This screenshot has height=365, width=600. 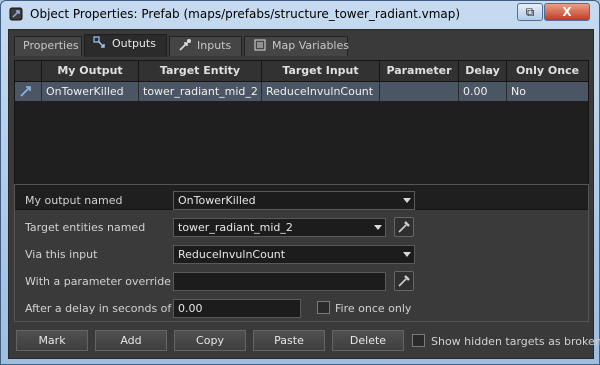 I want to click on tab-outputs: Outputs, so click(x=125, y=45).